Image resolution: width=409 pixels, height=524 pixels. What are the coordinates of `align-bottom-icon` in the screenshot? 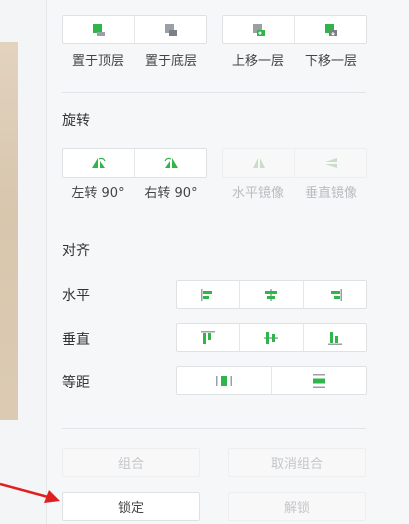 It's located at (334, 338).